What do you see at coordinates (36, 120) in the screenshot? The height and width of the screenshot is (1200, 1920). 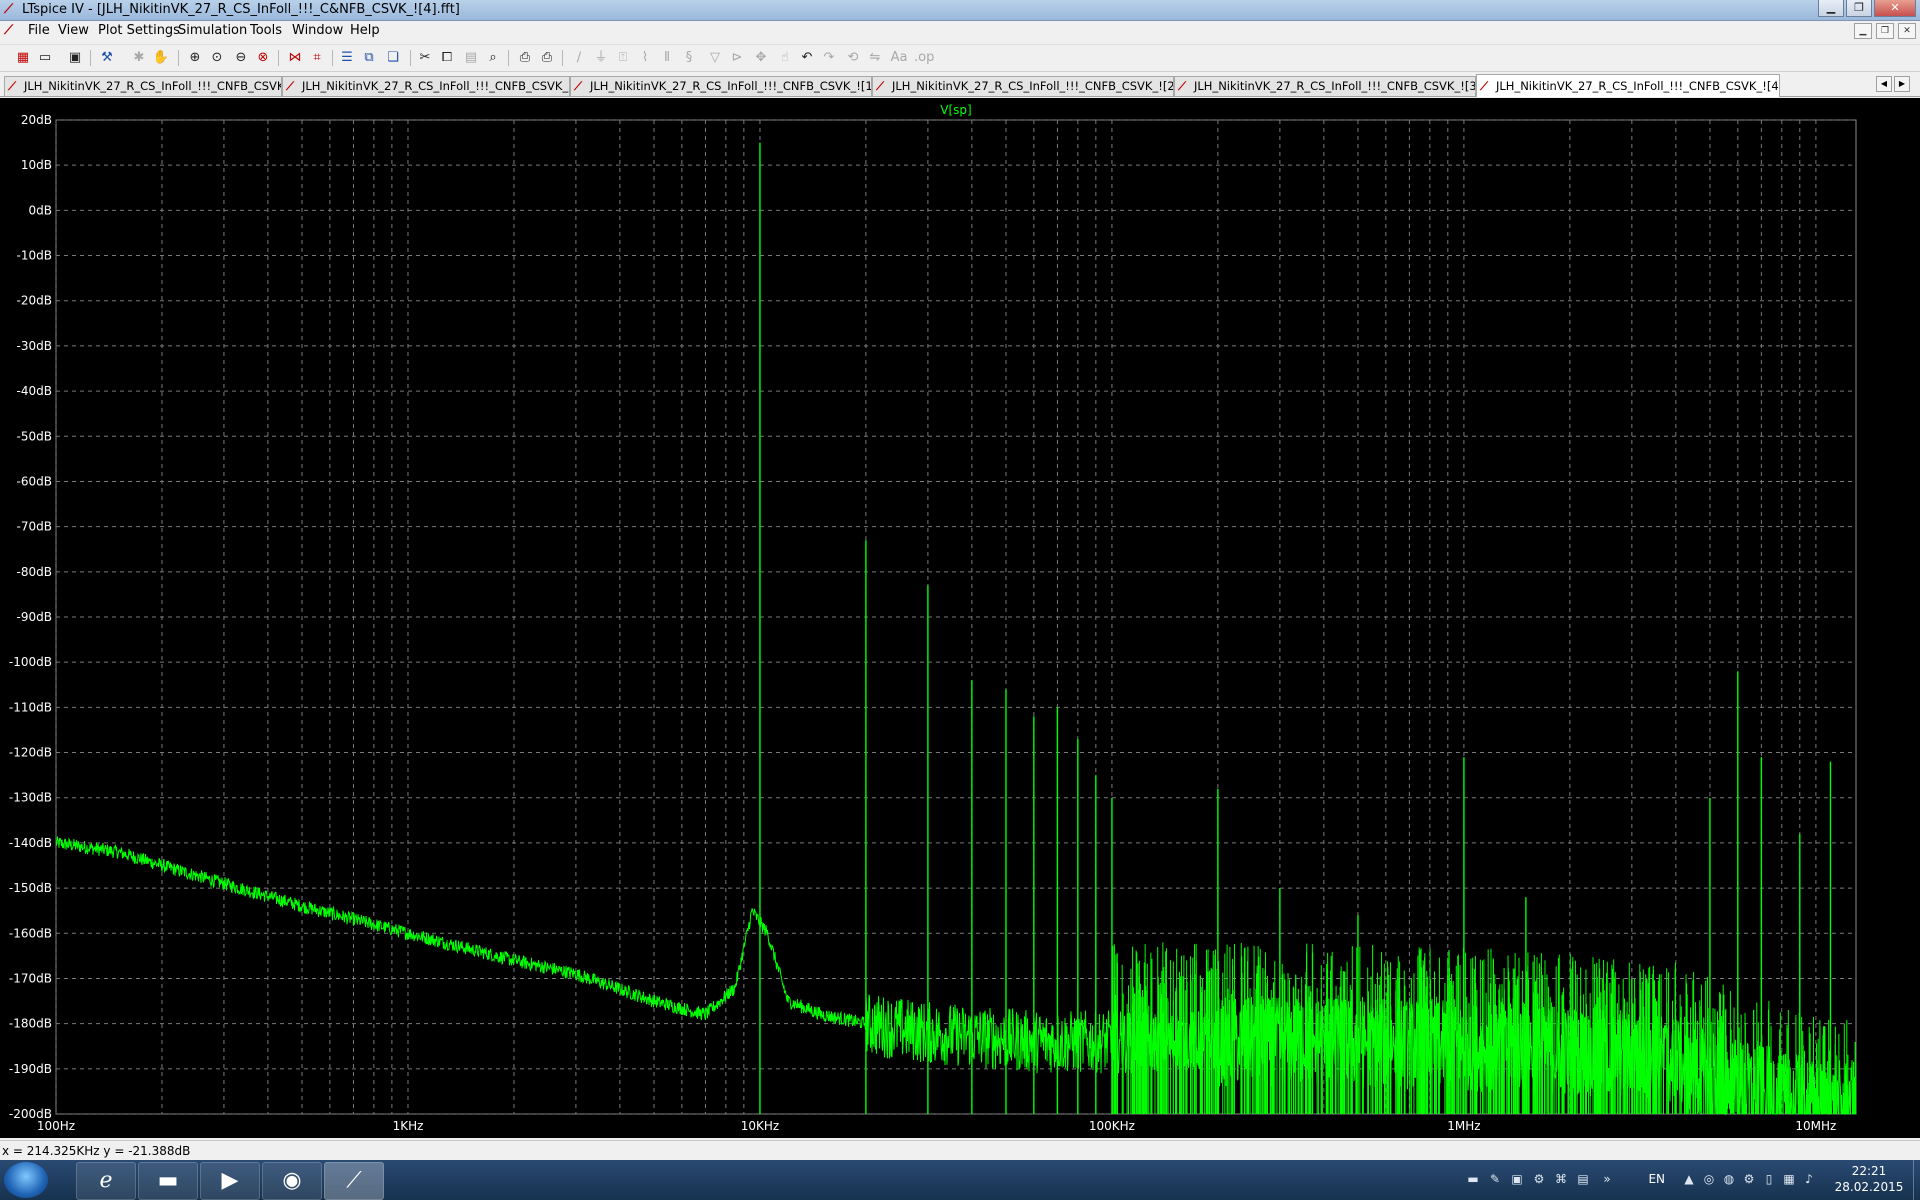 I see `y-tick-label: 20dB` at bounding box center [36, 120].